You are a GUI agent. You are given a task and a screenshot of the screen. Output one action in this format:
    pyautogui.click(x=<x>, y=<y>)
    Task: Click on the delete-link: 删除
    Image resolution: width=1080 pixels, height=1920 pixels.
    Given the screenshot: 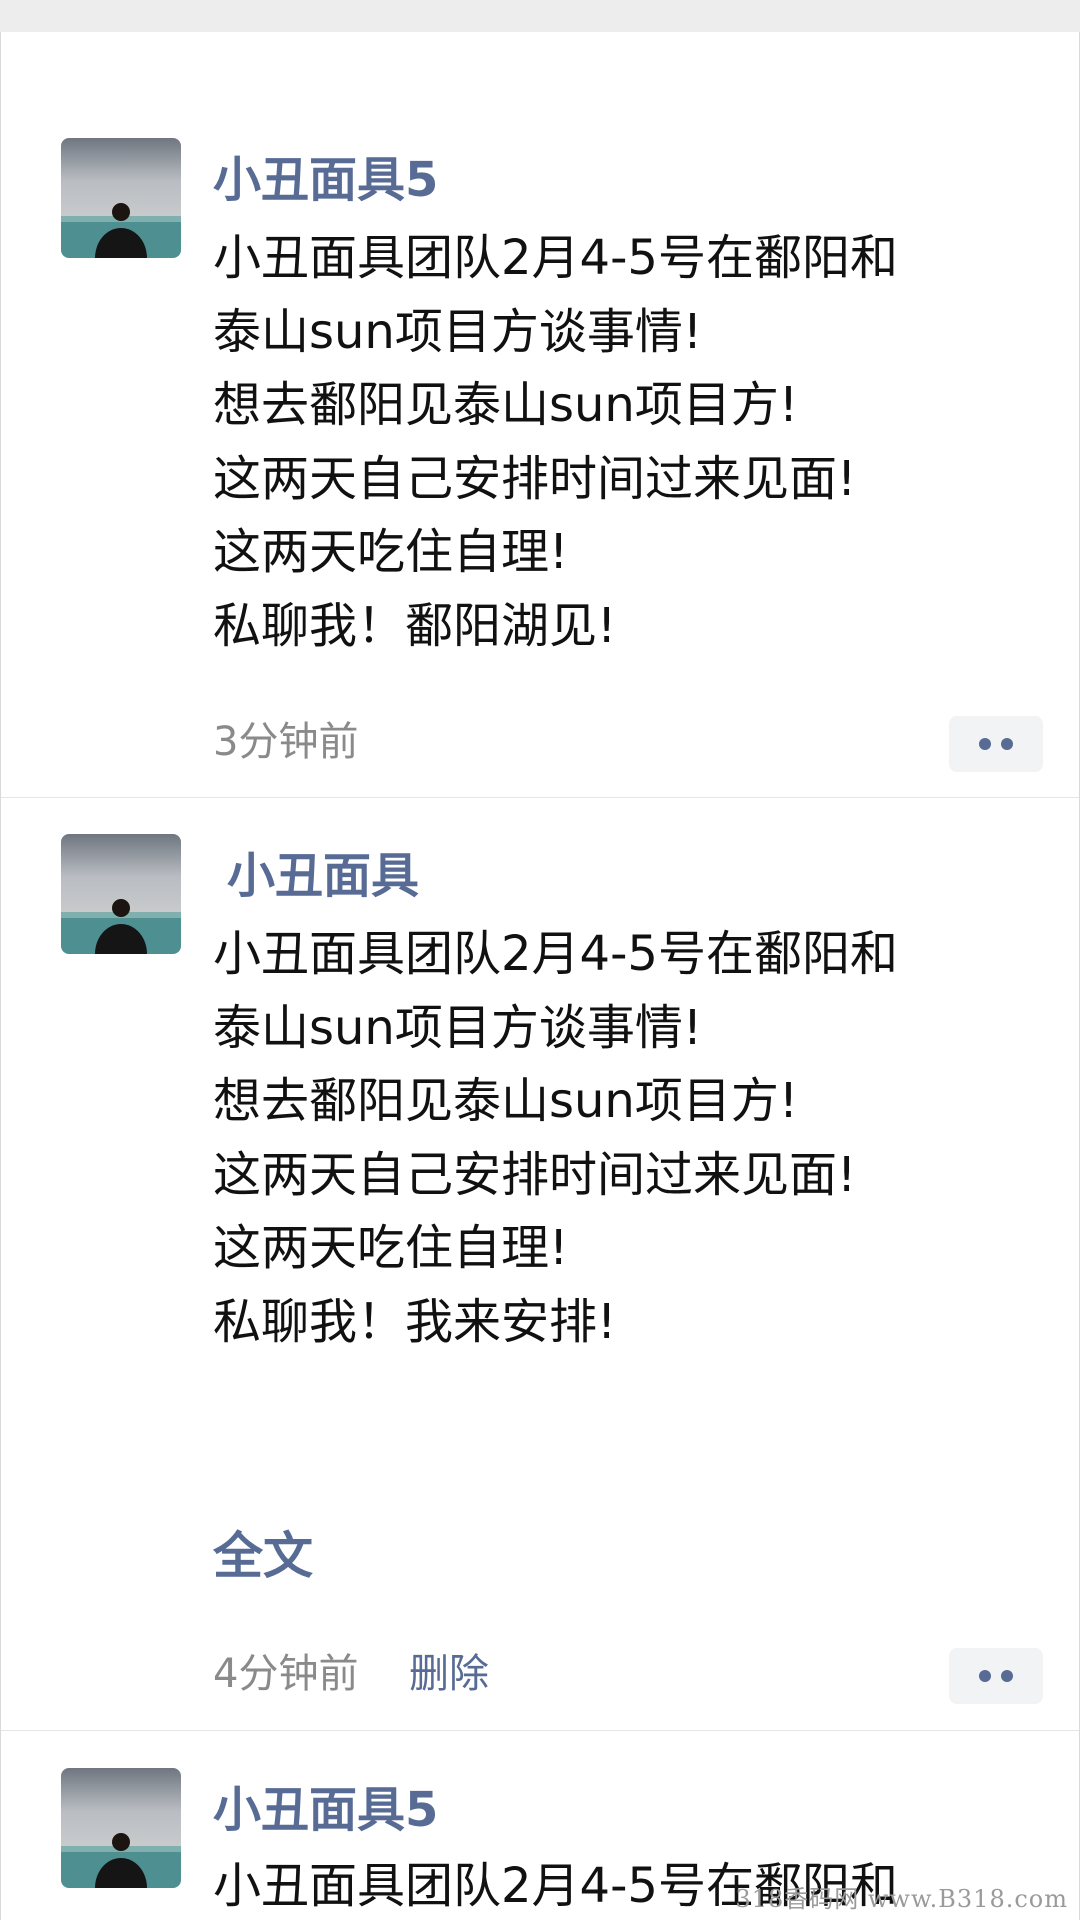 What is the action you would take?
    pyautogui.click(x=449, y=1674)
    